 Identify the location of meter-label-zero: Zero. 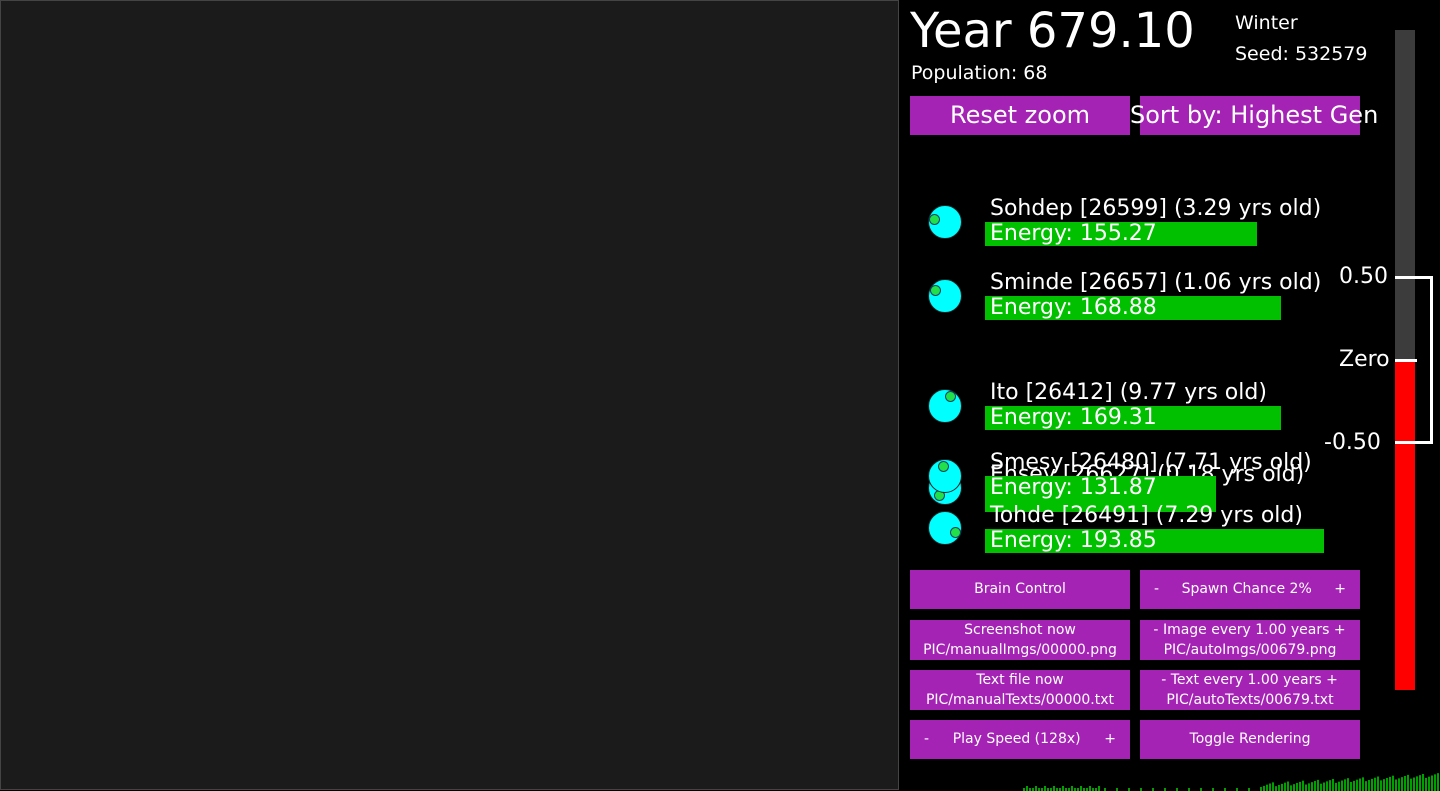
(1364, 359).